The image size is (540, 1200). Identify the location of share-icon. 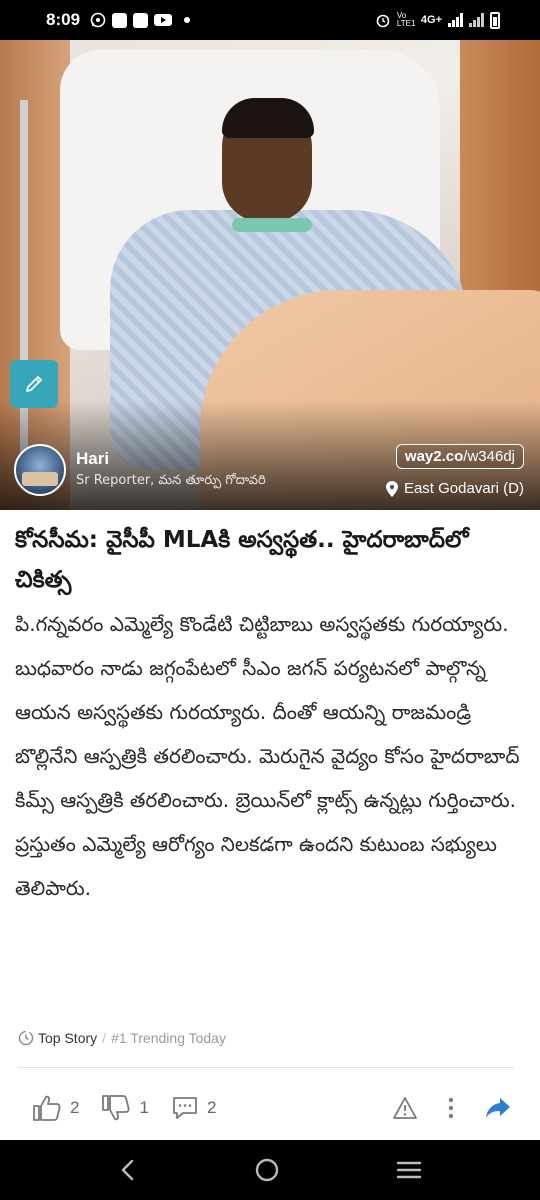
(498, 1108).